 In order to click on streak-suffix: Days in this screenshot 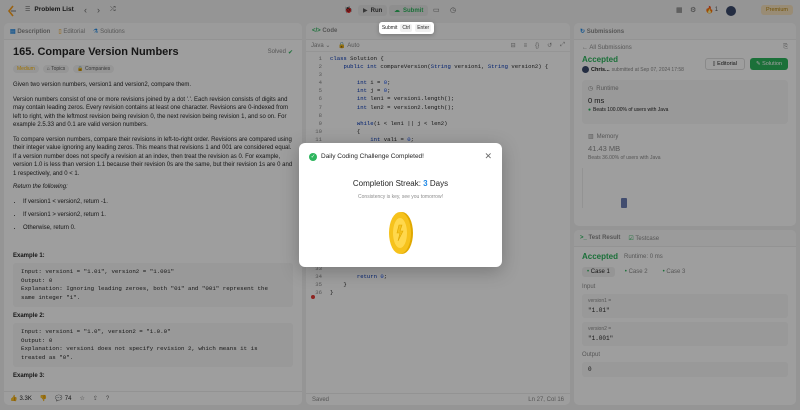, I will do `click(438, 183)`.